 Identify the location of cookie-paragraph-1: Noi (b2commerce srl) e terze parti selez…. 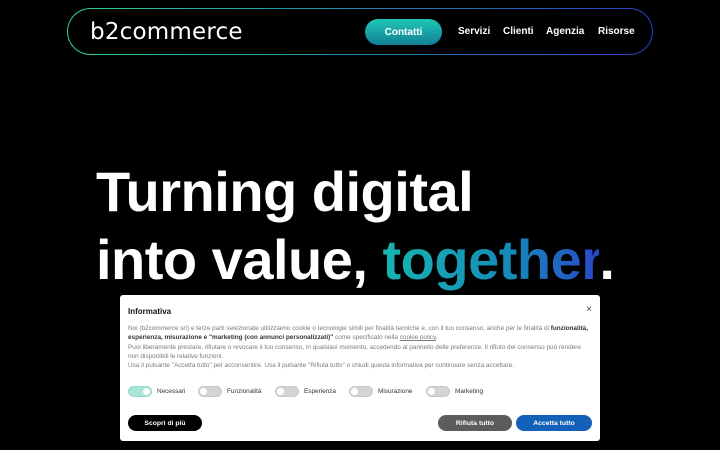
(358, 333).